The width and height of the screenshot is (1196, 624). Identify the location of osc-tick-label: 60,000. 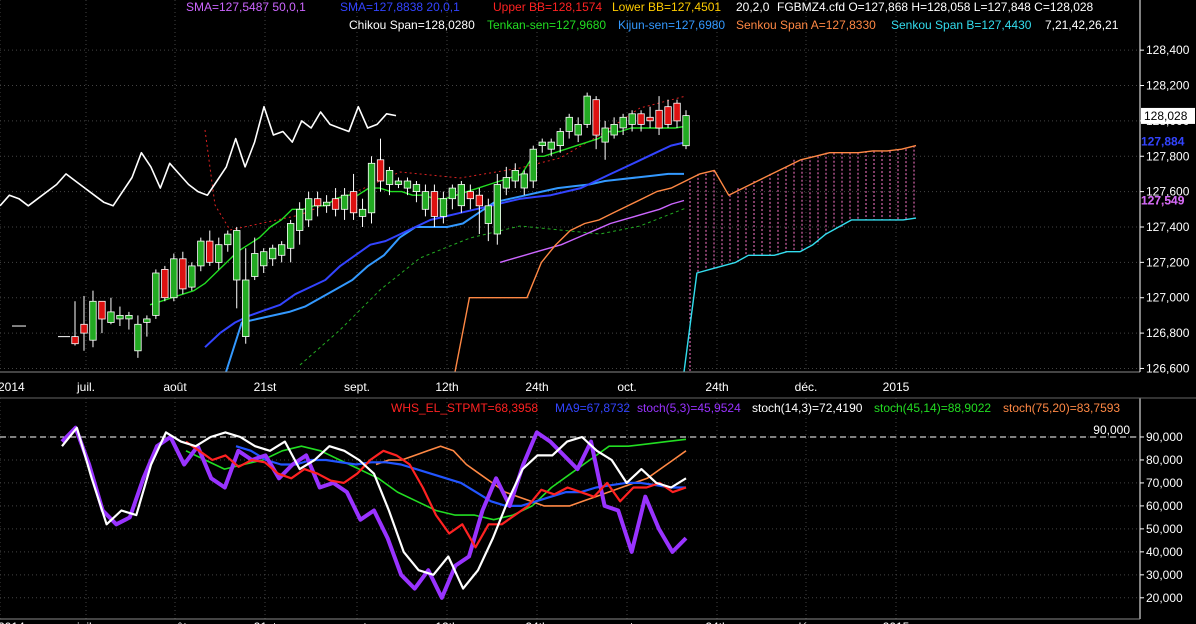
(1164, 506).